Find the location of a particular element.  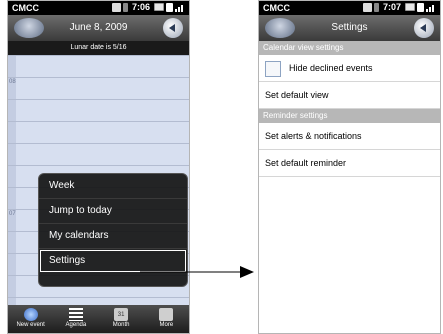

set-default-view-row: Set default view is located at coordinates (349, 95).